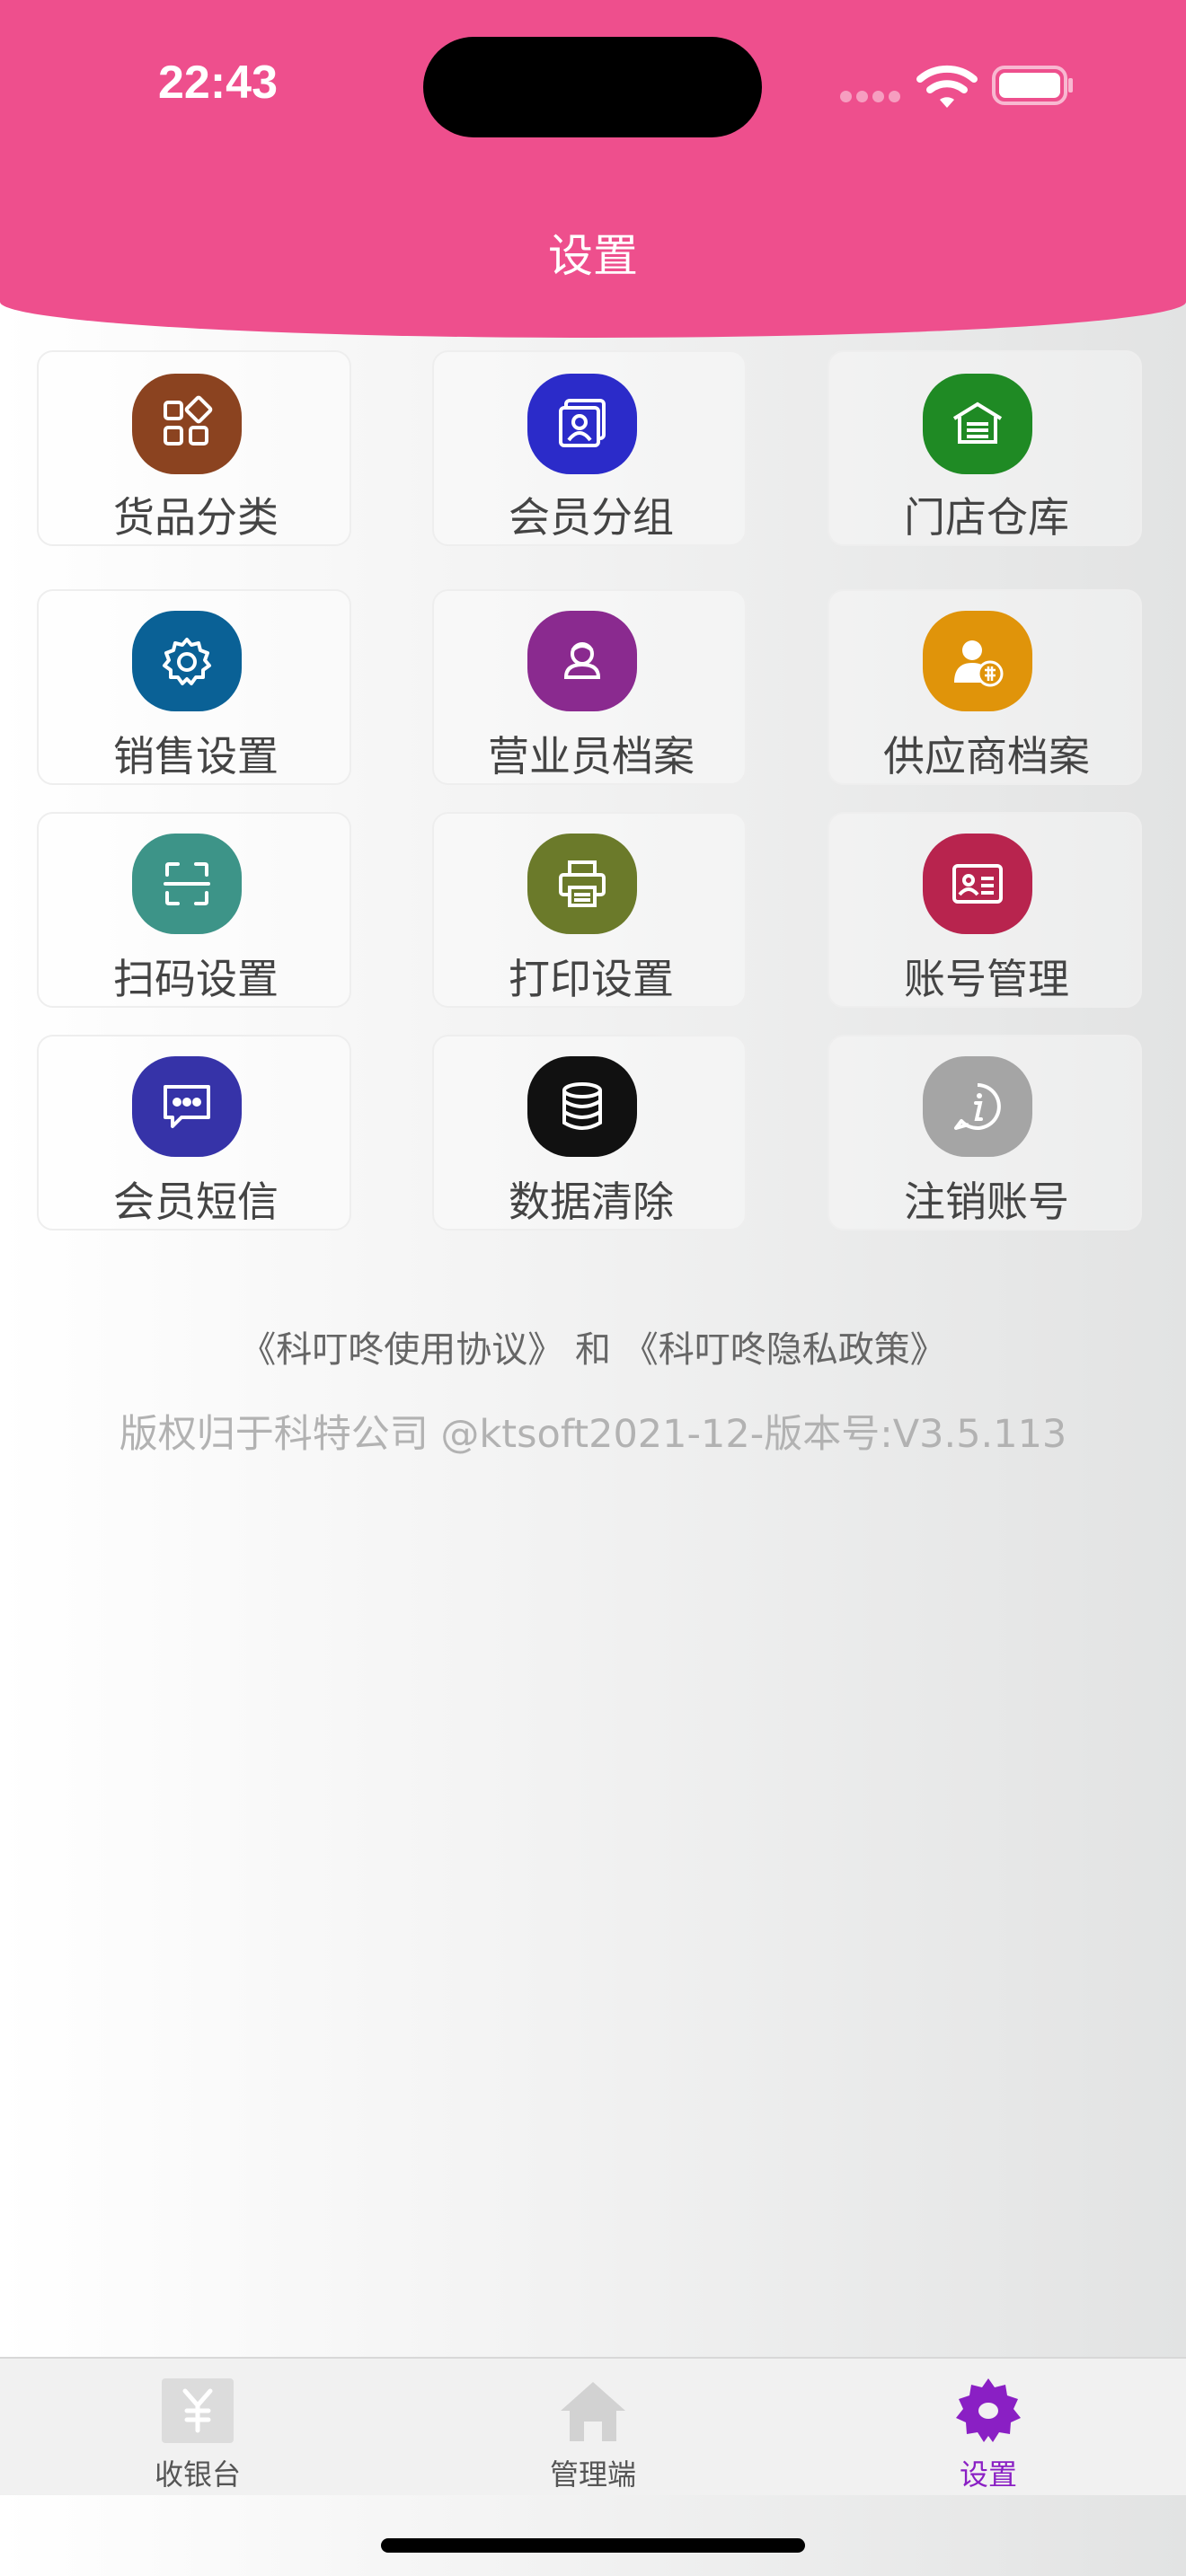  Describe the element at coordinates (582, 884) in the screenshot. I see `printer-icon` at that location.